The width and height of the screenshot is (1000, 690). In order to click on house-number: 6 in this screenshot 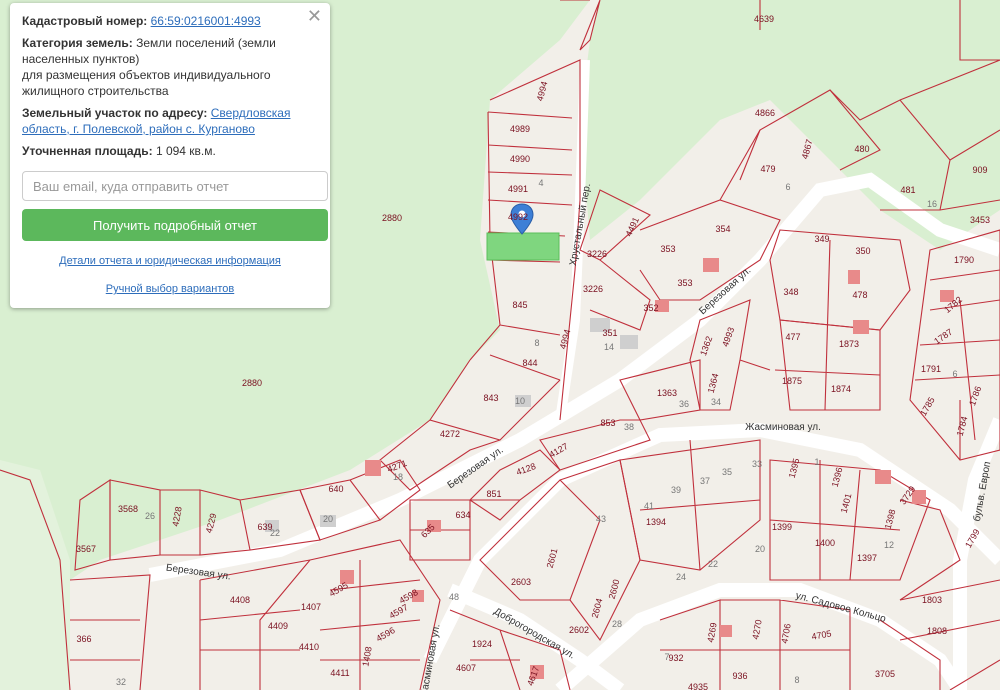, I will do `click(954, 374)`.